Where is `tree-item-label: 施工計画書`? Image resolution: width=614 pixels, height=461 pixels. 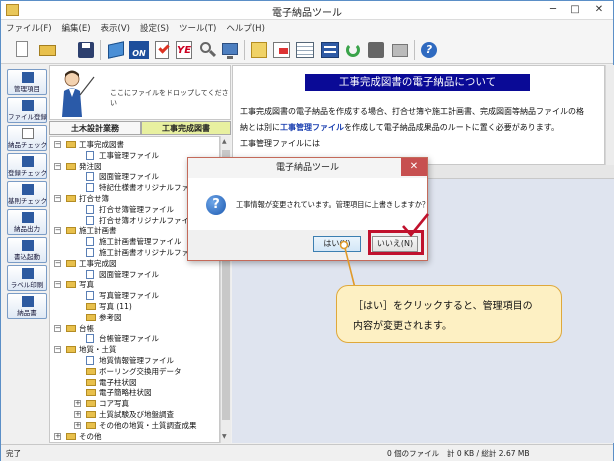
tree-item-label: 施工計画書 is located at coordinates (98, 231).